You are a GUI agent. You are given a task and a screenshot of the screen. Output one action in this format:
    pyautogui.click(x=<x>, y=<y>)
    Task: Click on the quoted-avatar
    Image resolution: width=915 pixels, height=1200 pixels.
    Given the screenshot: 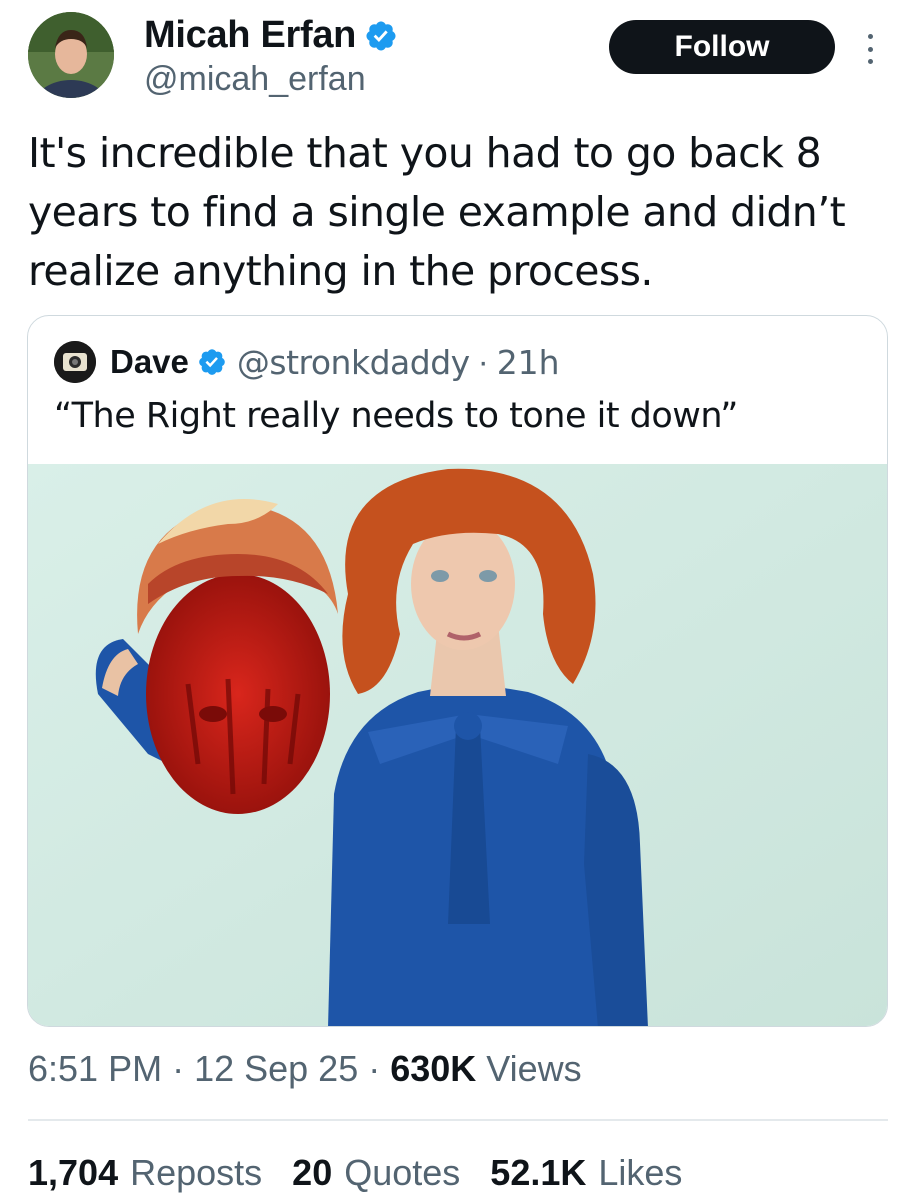 What is the action you would take?
    pyautogui.click(x=75, y=362)
    